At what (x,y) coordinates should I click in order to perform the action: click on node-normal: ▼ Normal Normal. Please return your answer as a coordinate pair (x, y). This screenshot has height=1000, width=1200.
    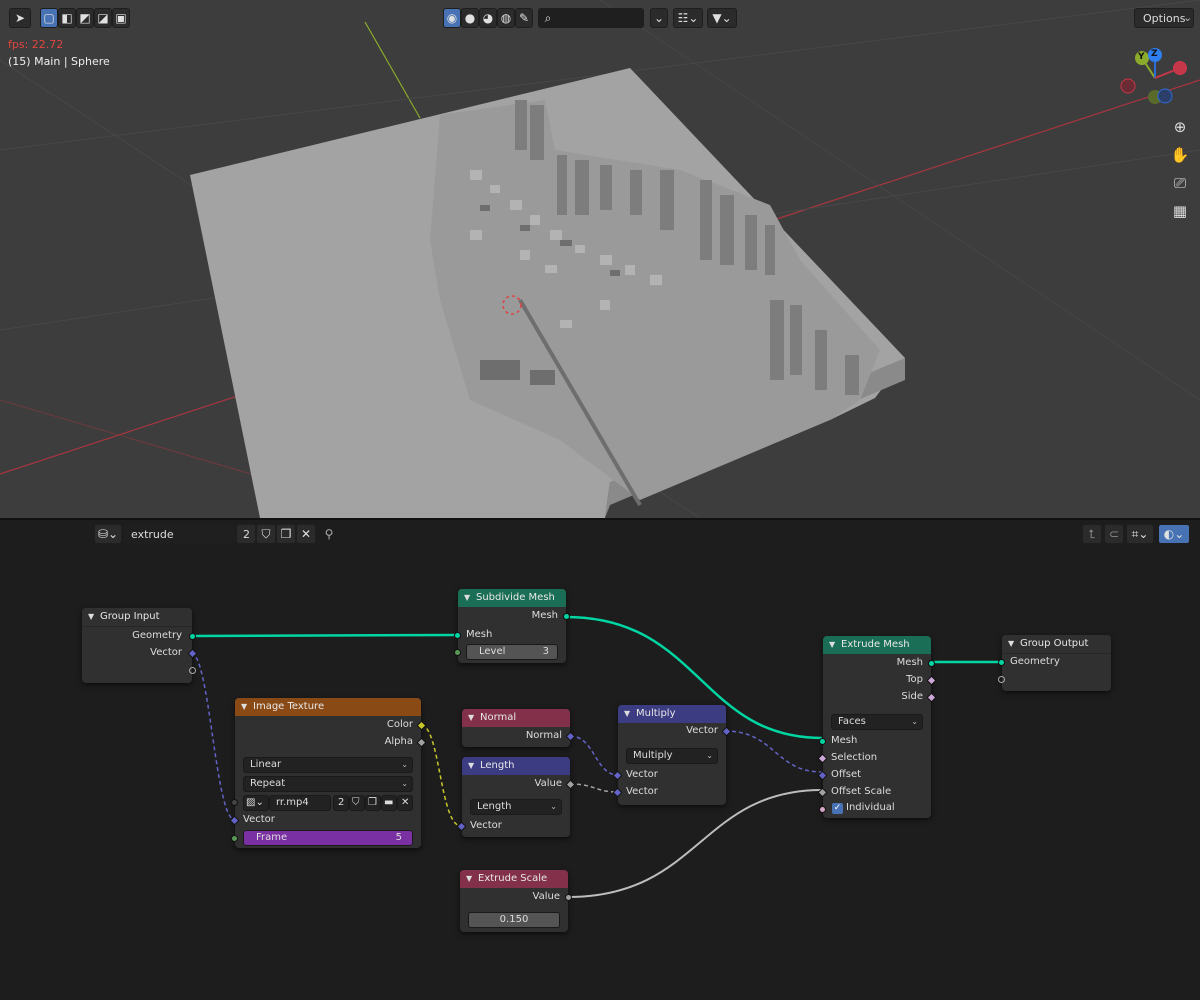
    Looking at the image, I should click on (519, 728).